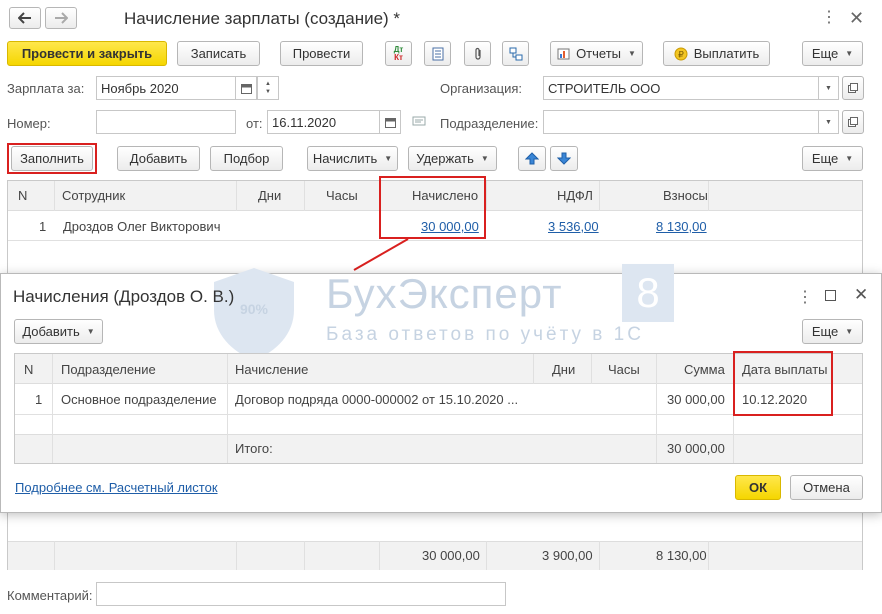 This screenshot has width=882, height=614. Describe the element at coordinates (704, 369) in the screenshot. I see `dlg-col-sum: Сумма` at that location.